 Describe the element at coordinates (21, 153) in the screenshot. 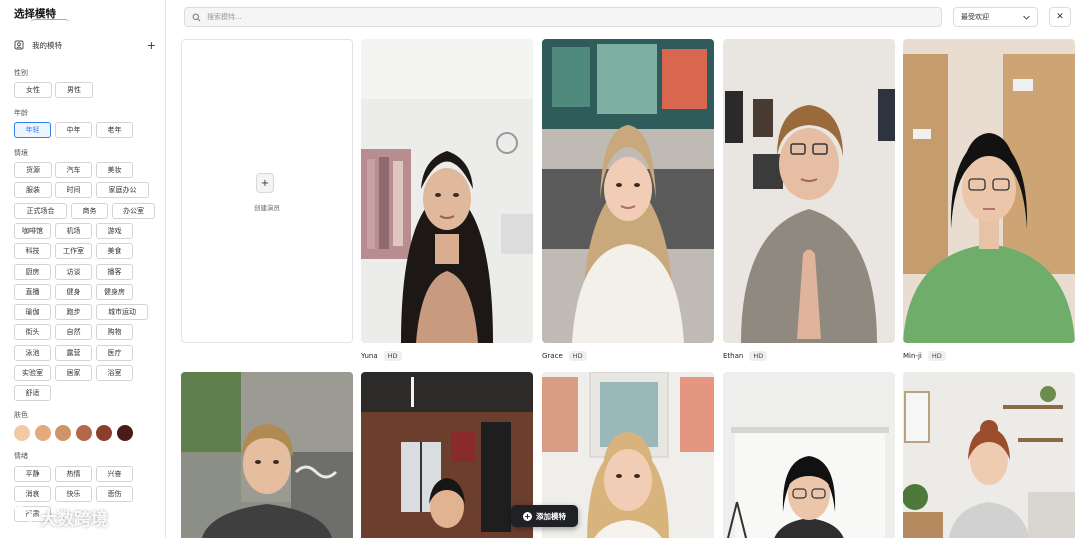

I see `scene-label: 情境` at that location.